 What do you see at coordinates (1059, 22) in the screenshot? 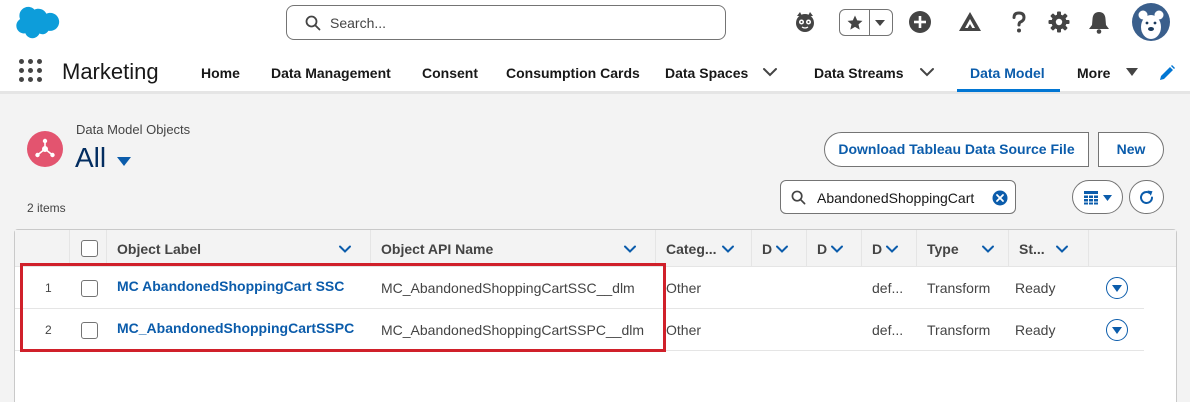
I see `gear-icon` at bounding box center [1059, 22].